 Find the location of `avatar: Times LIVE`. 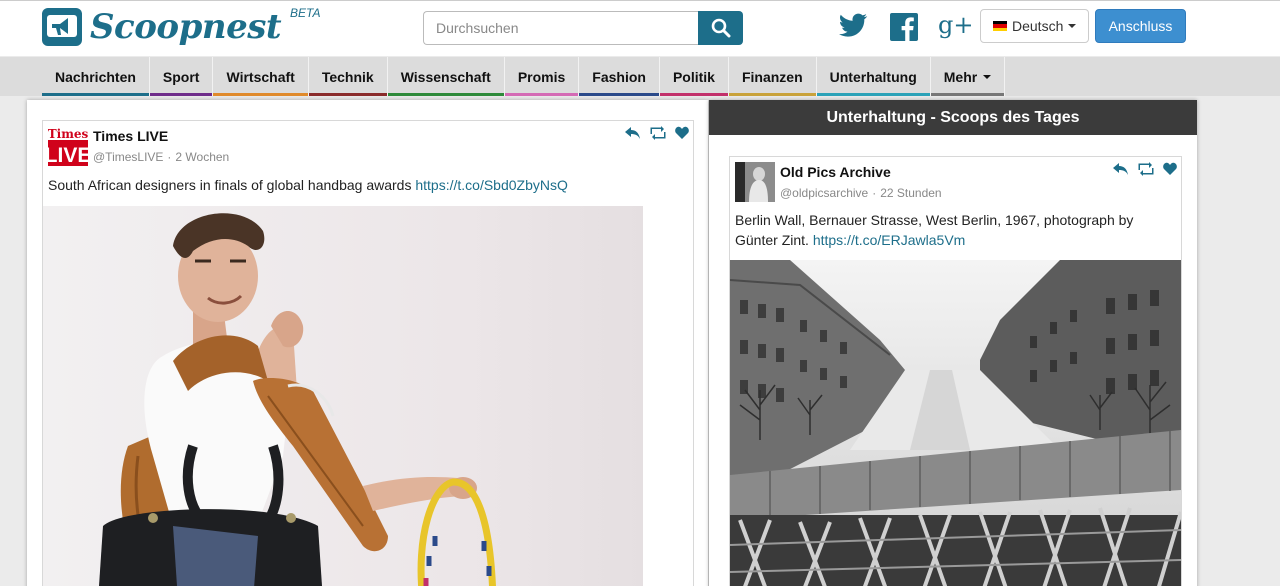

avatar: Times LIVE is located at coordinates (68, 146).